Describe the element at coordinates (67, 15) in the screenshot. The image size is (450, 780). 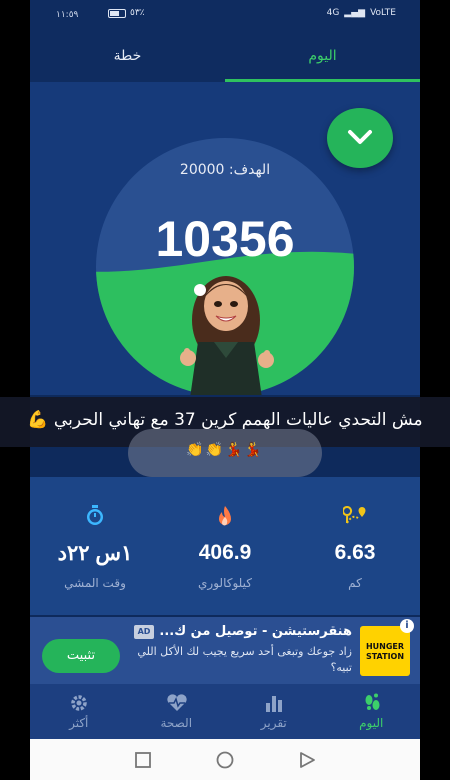
I see `status-time: ١١:٥٩` at that location.